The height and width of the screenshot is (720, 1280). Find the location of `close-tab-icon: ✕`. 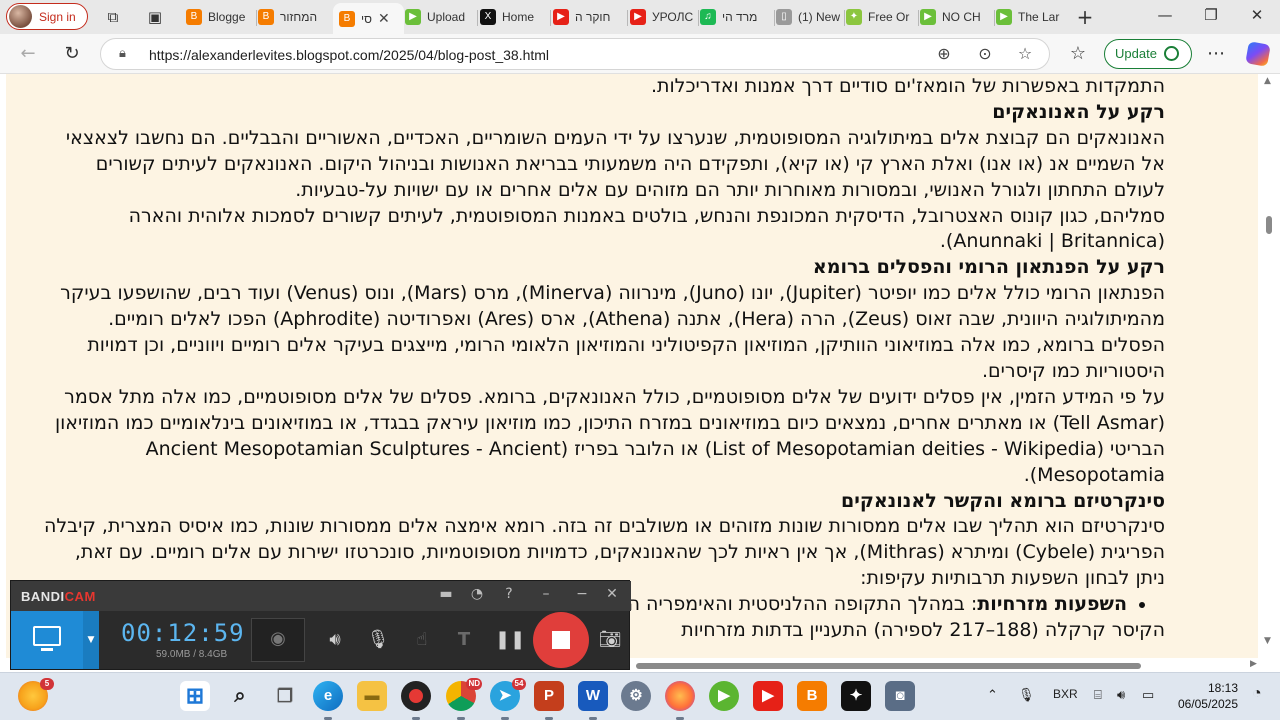

close-tab-icon: ✕ is located at coordinates (384, 18).